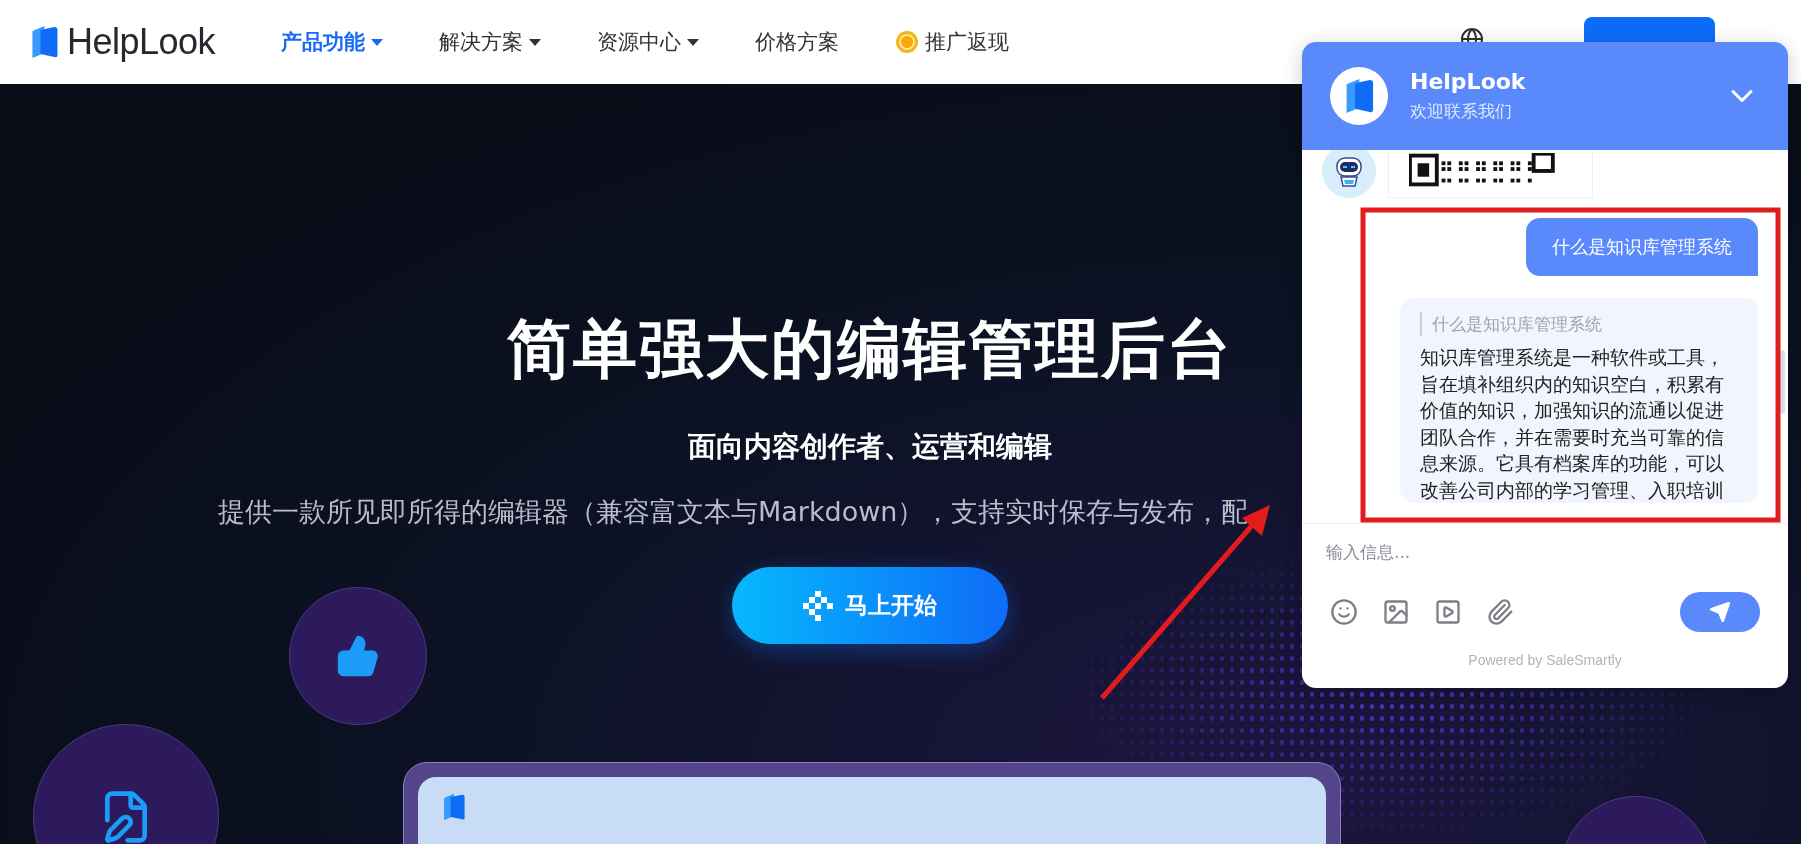  I want to click on attach-button, so click(1500, 612).